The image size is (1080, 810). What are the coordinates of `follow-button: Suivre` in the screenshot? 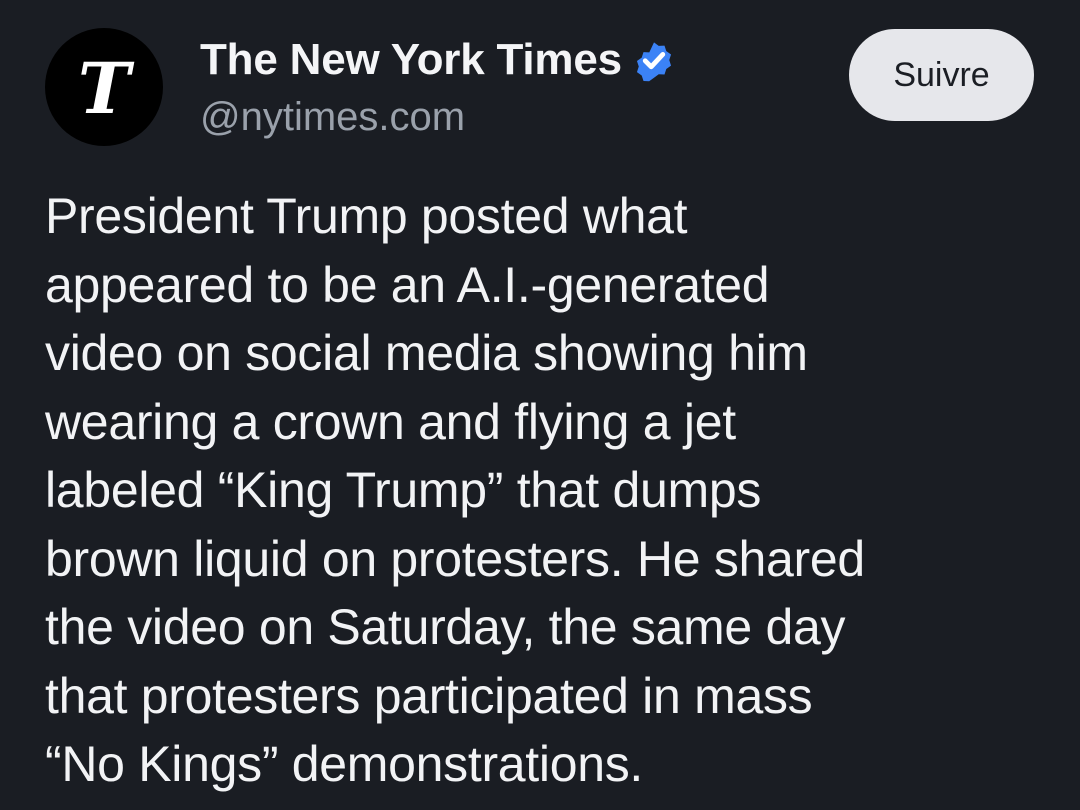 It's located at (941, 75).